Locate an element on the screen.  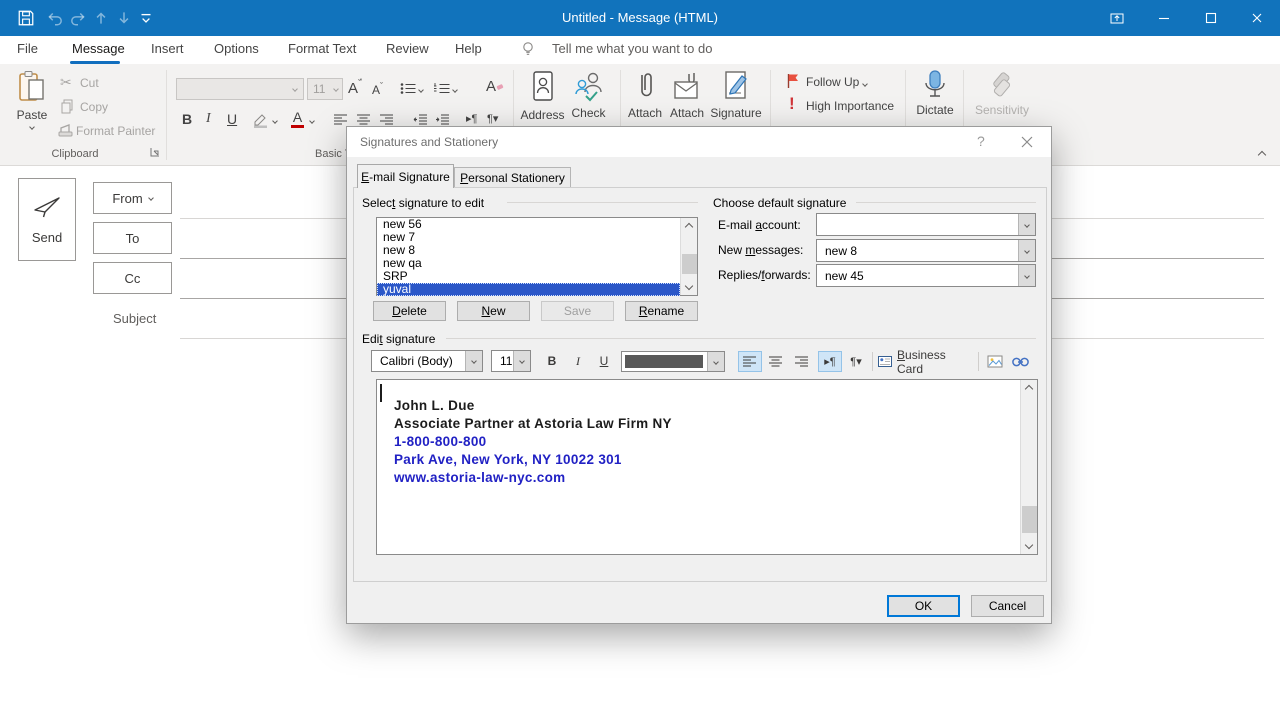
from-button: From is located at coordinates (132, 198).